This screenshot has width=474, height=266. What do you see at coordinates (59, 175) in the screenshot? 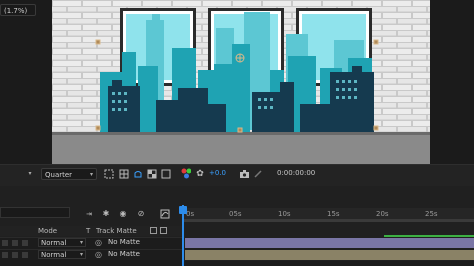
I see `resolution-value: Quarter` at bounding box center [59, 175].